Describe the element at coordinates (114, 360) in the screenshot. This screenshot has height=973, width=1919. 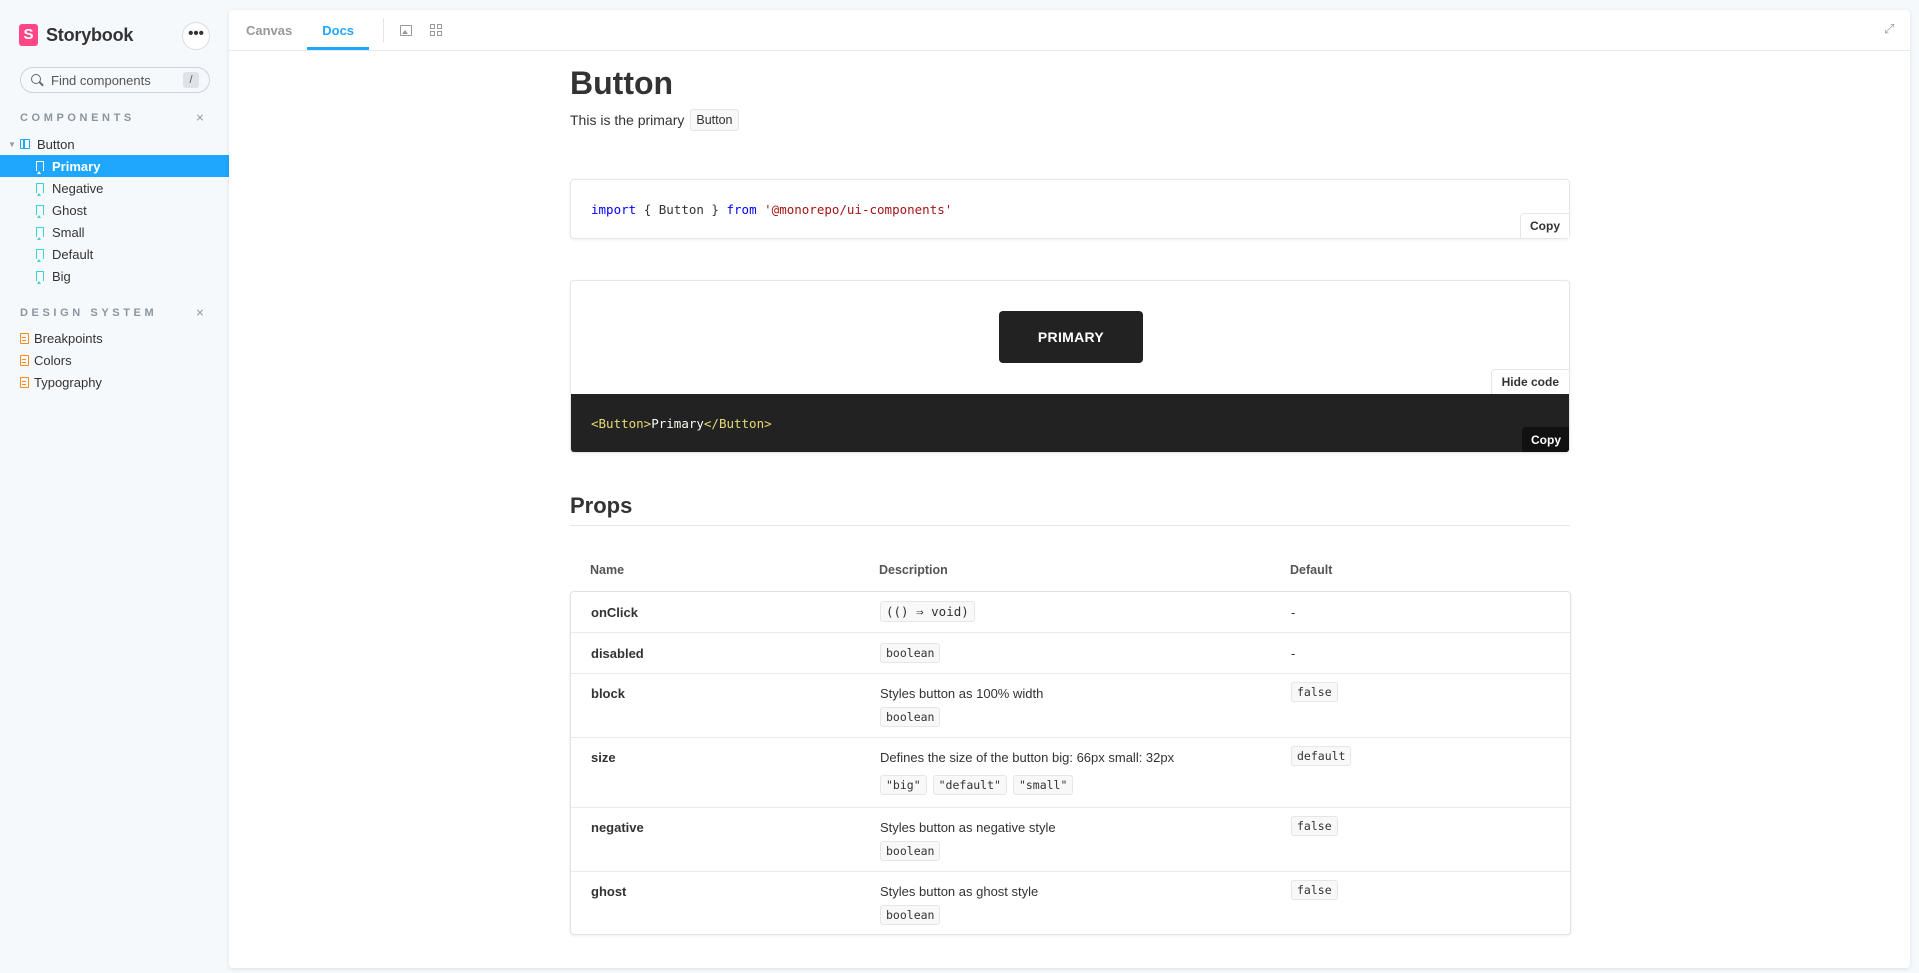
I see `sidebar-item-colors: Colors` at that location.